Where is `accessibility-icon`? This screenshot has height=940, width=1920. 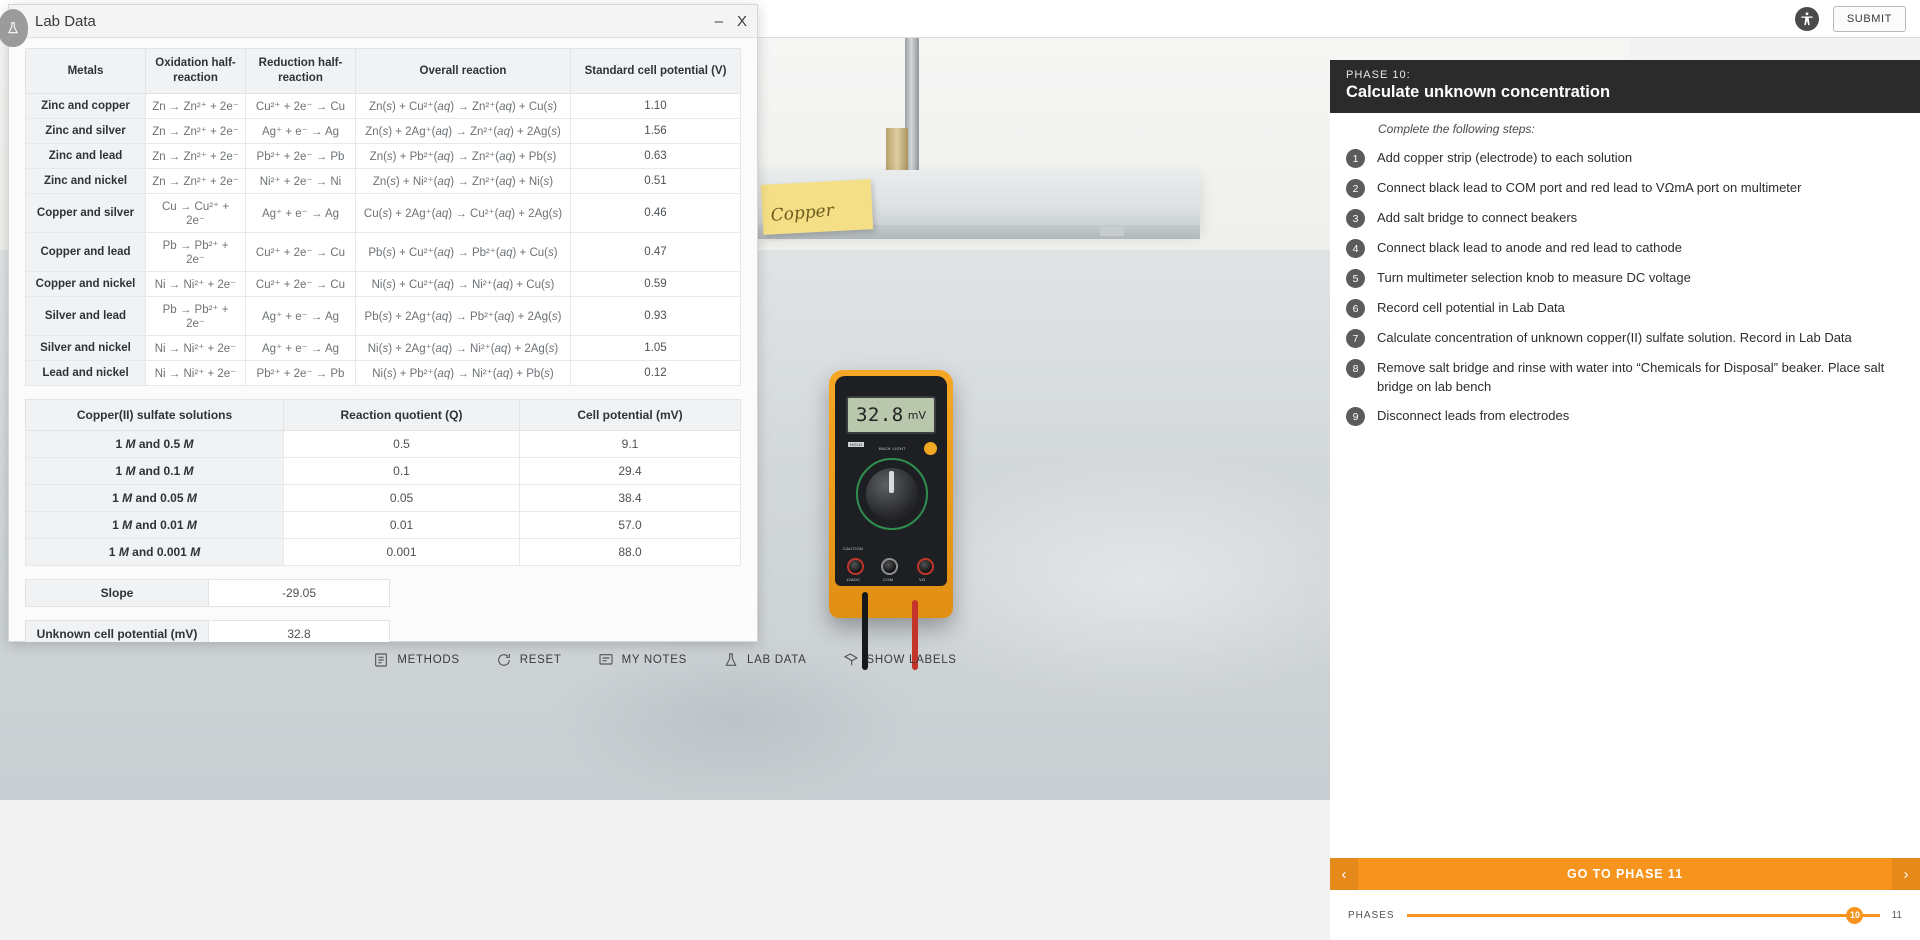 accessibility-icon is located at coordinates (1806, 18).